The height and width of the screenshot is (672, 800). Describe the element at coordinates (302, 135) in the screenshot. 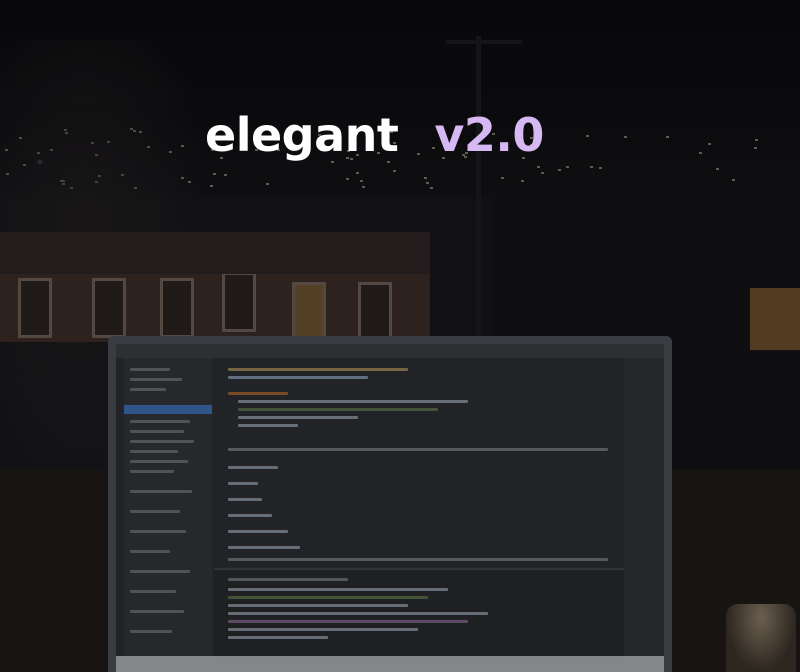

I see `brand-name: elegant` at that location.